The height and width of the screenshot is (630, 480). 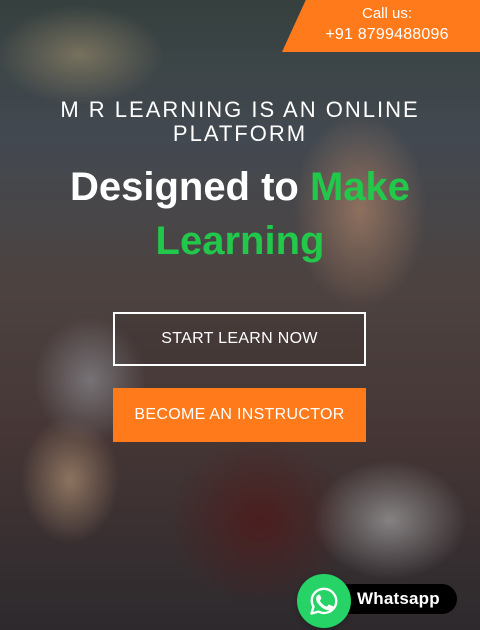 What do you see at coordinates (189, 187) in the screenshot?
I see `hero-headline-part1: Designed to` at bounding box center [189, 187].